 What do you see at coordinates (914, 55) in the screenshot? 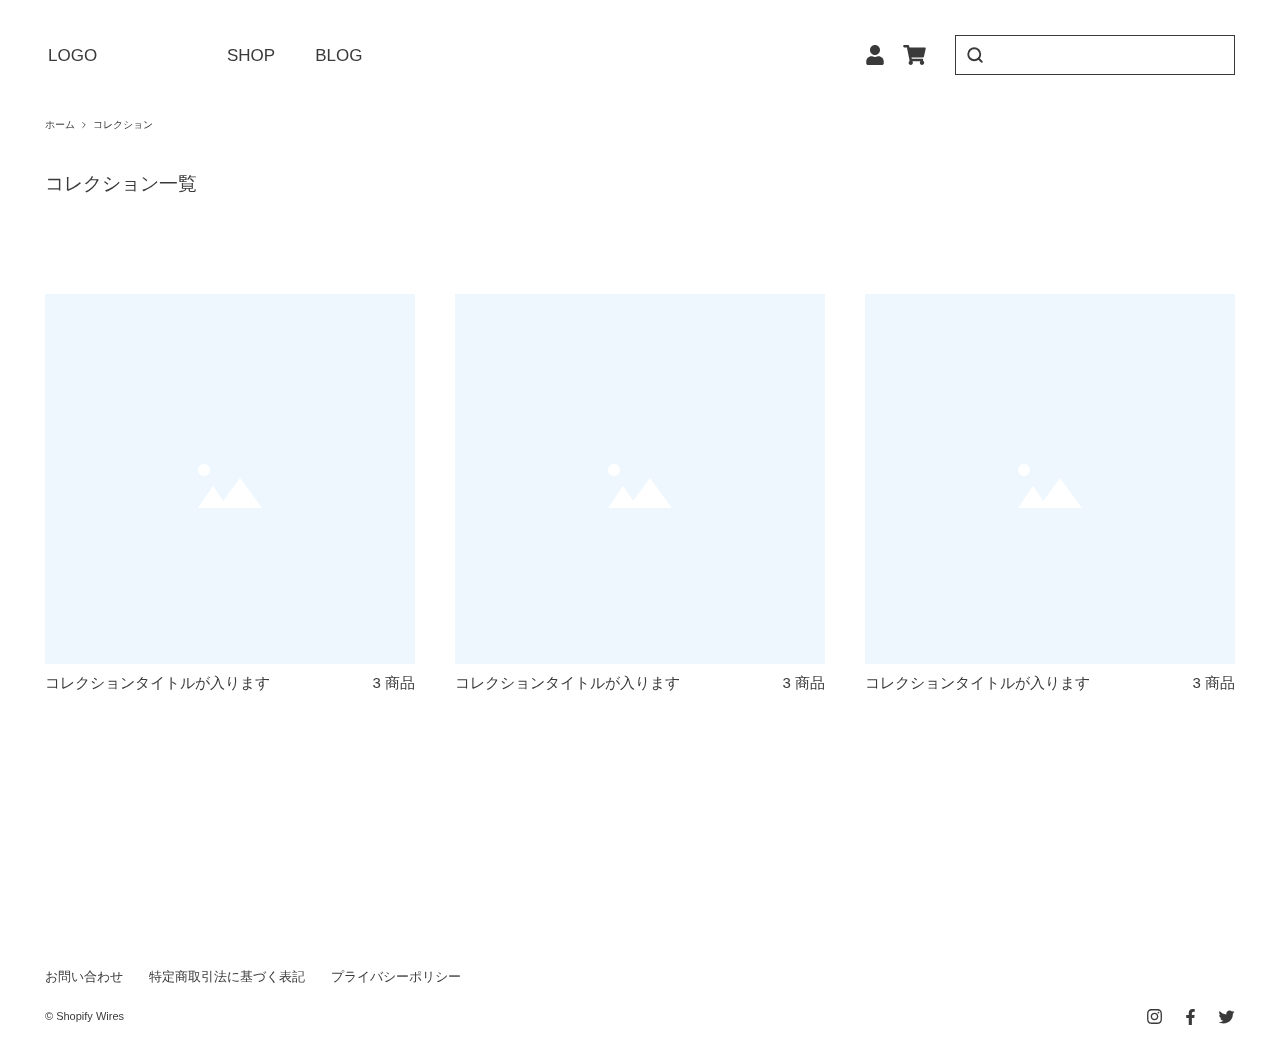
I see `cart-icon` at bounding box center [914, 55].